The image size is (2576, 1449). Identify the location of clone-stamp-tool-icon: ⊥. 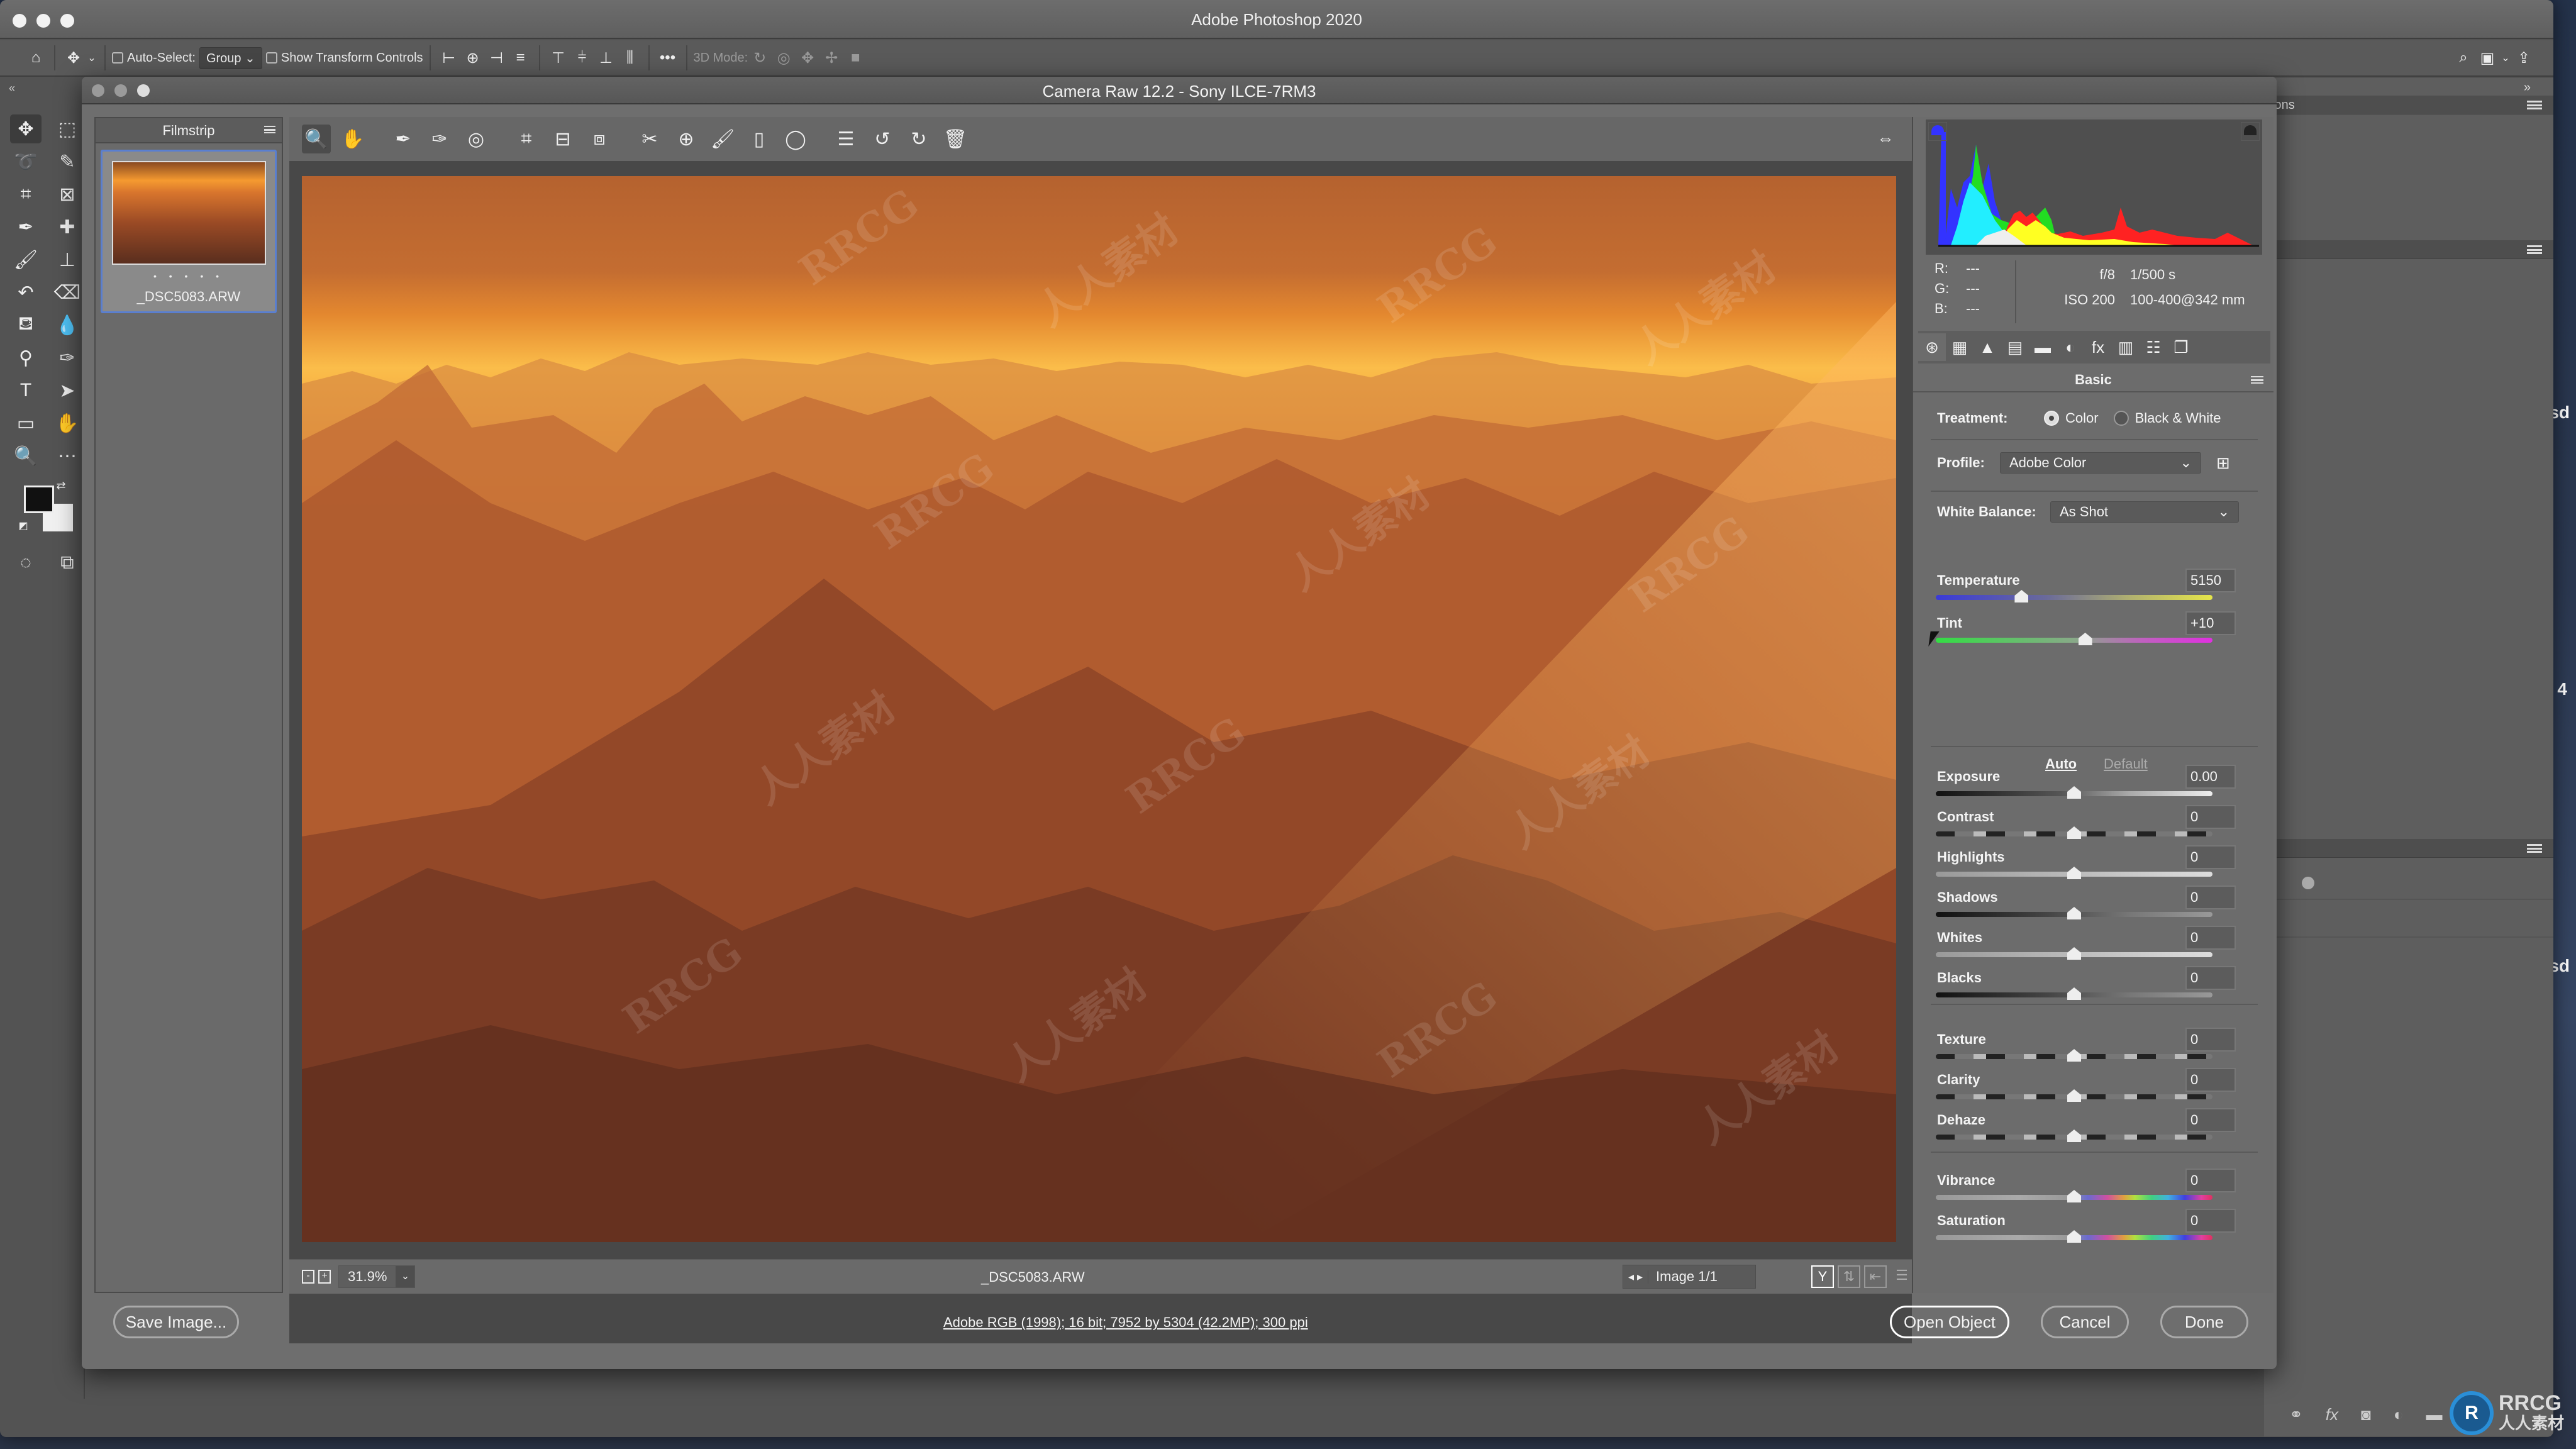
(67, 259).